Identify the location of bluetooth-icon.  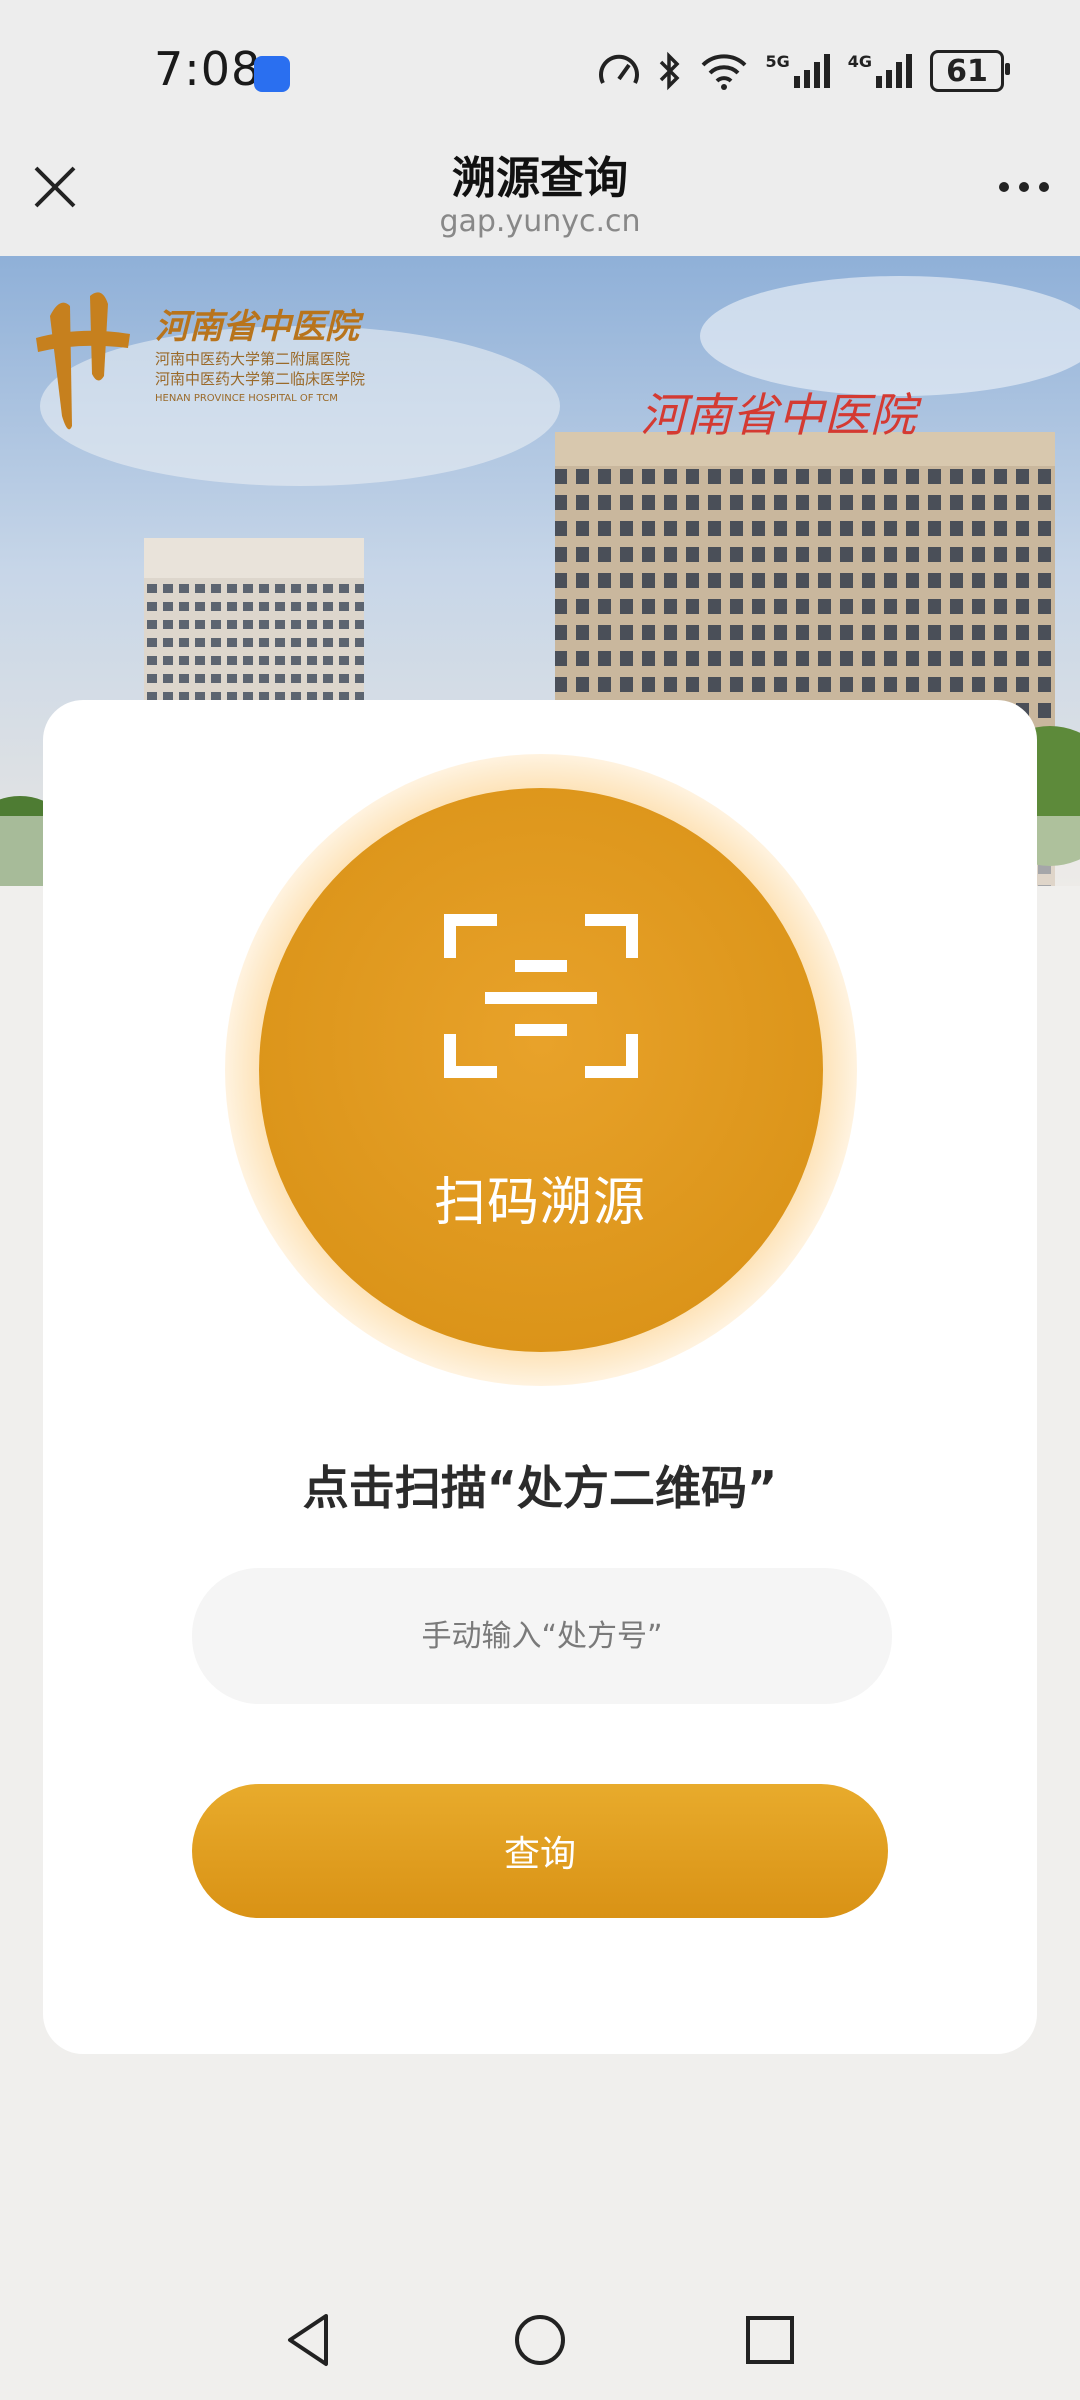
(670, 71).